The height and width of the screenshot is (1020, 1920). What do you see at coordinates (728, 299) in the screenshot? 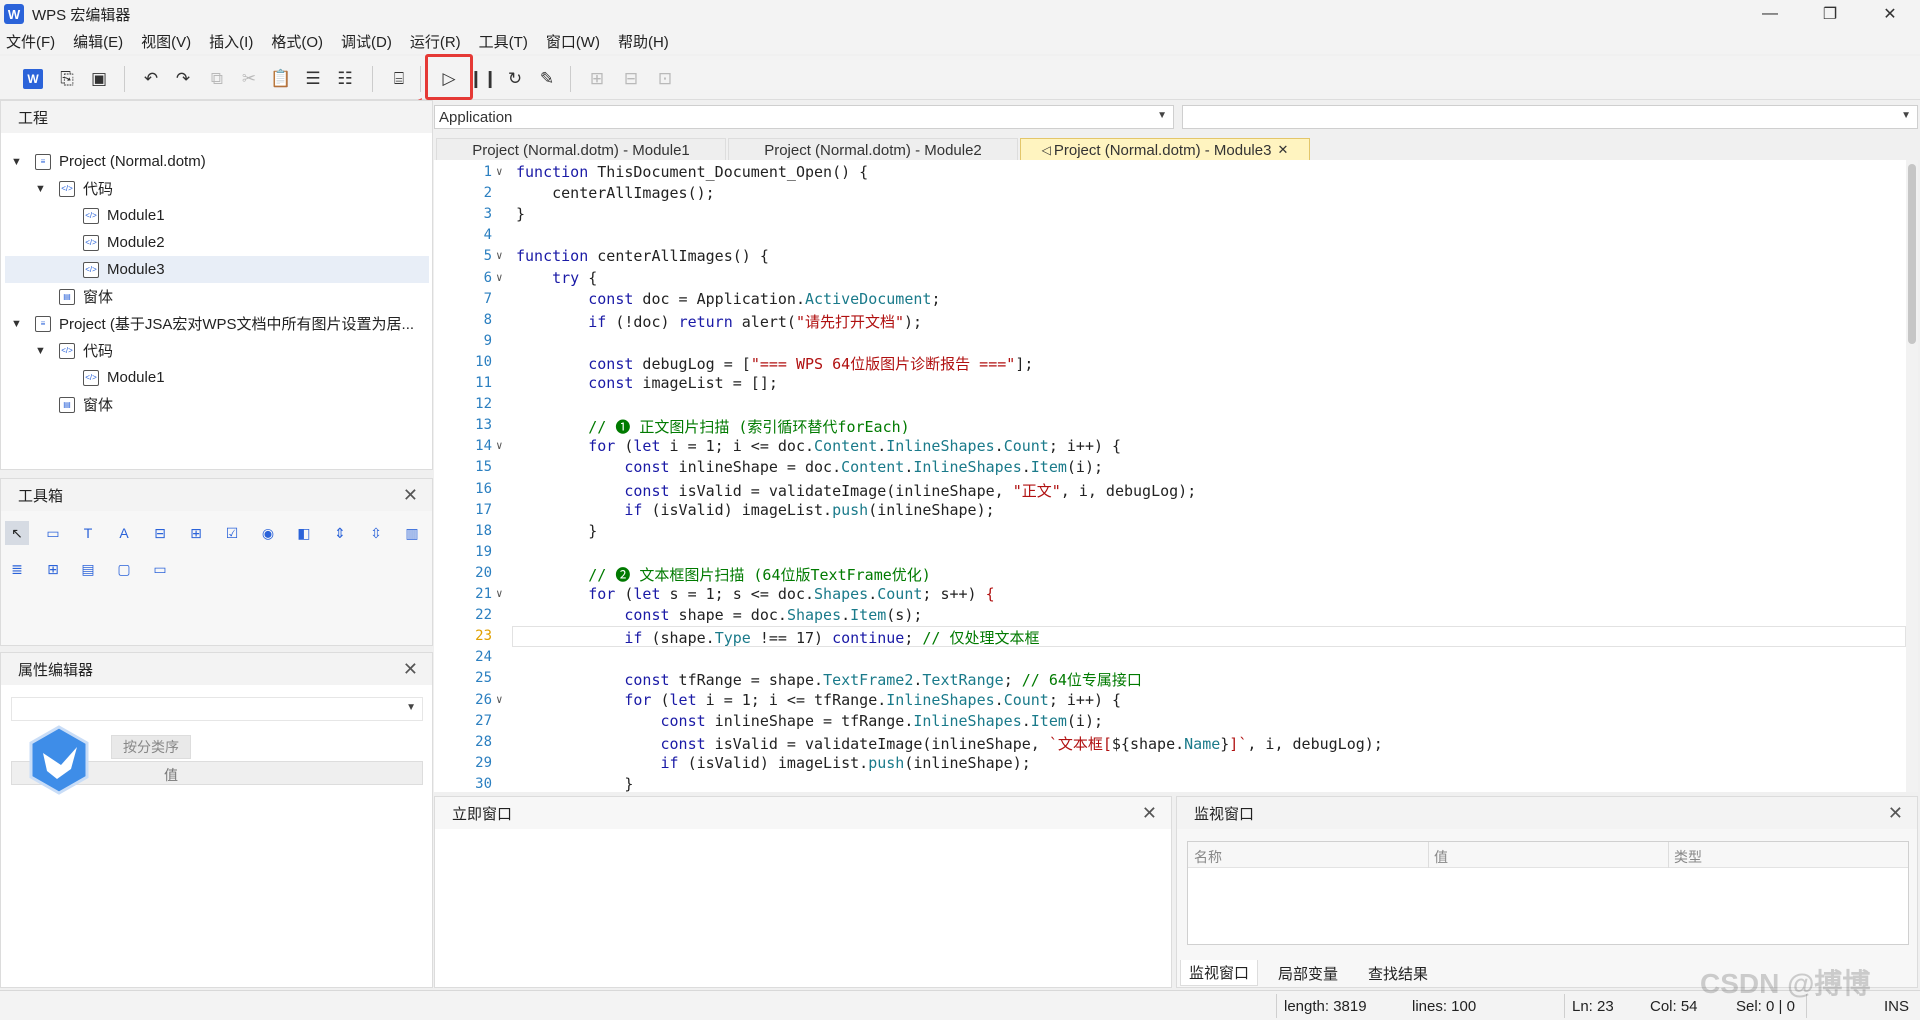
I see `code-line: const doc = Application.ActiveDocument;` at bounding box center [728, 299].